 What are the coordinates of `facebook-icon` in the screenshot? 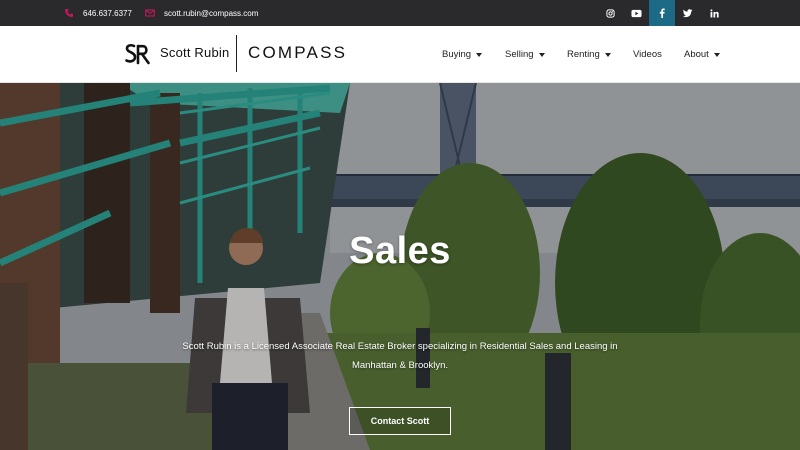 It's located at (662, 13).